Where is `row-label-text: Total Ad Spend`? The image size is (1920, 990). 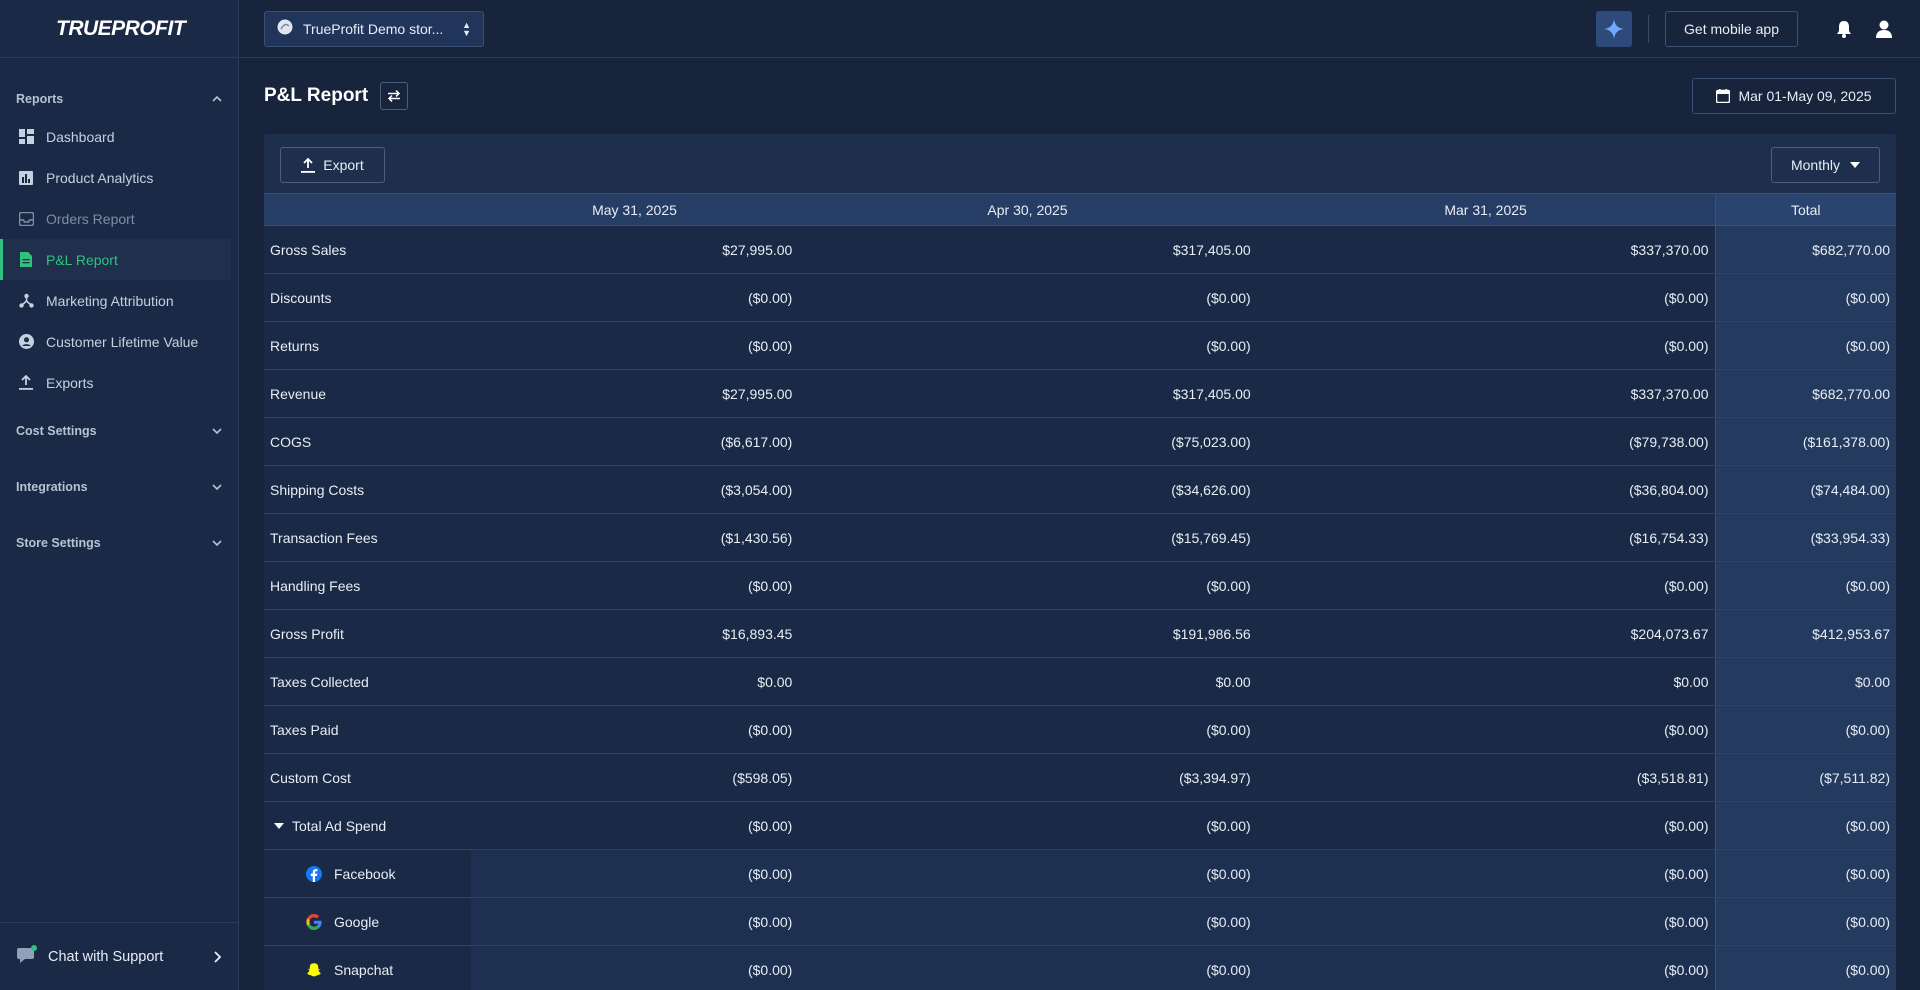 row-label-text: Total Ad Spend is located at coordinates (339, 825).